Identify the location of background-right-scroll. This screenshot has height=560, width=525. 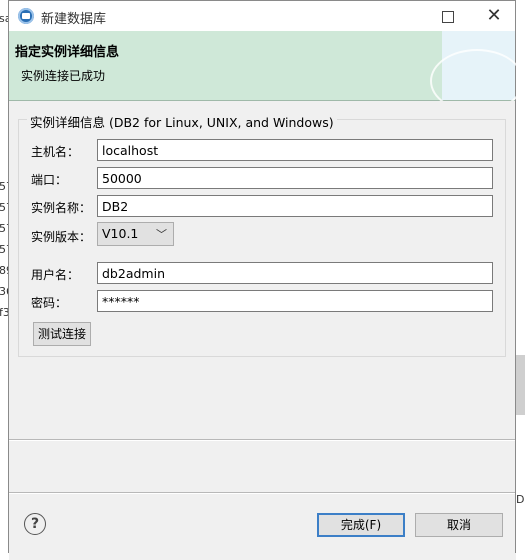
(520, 385).